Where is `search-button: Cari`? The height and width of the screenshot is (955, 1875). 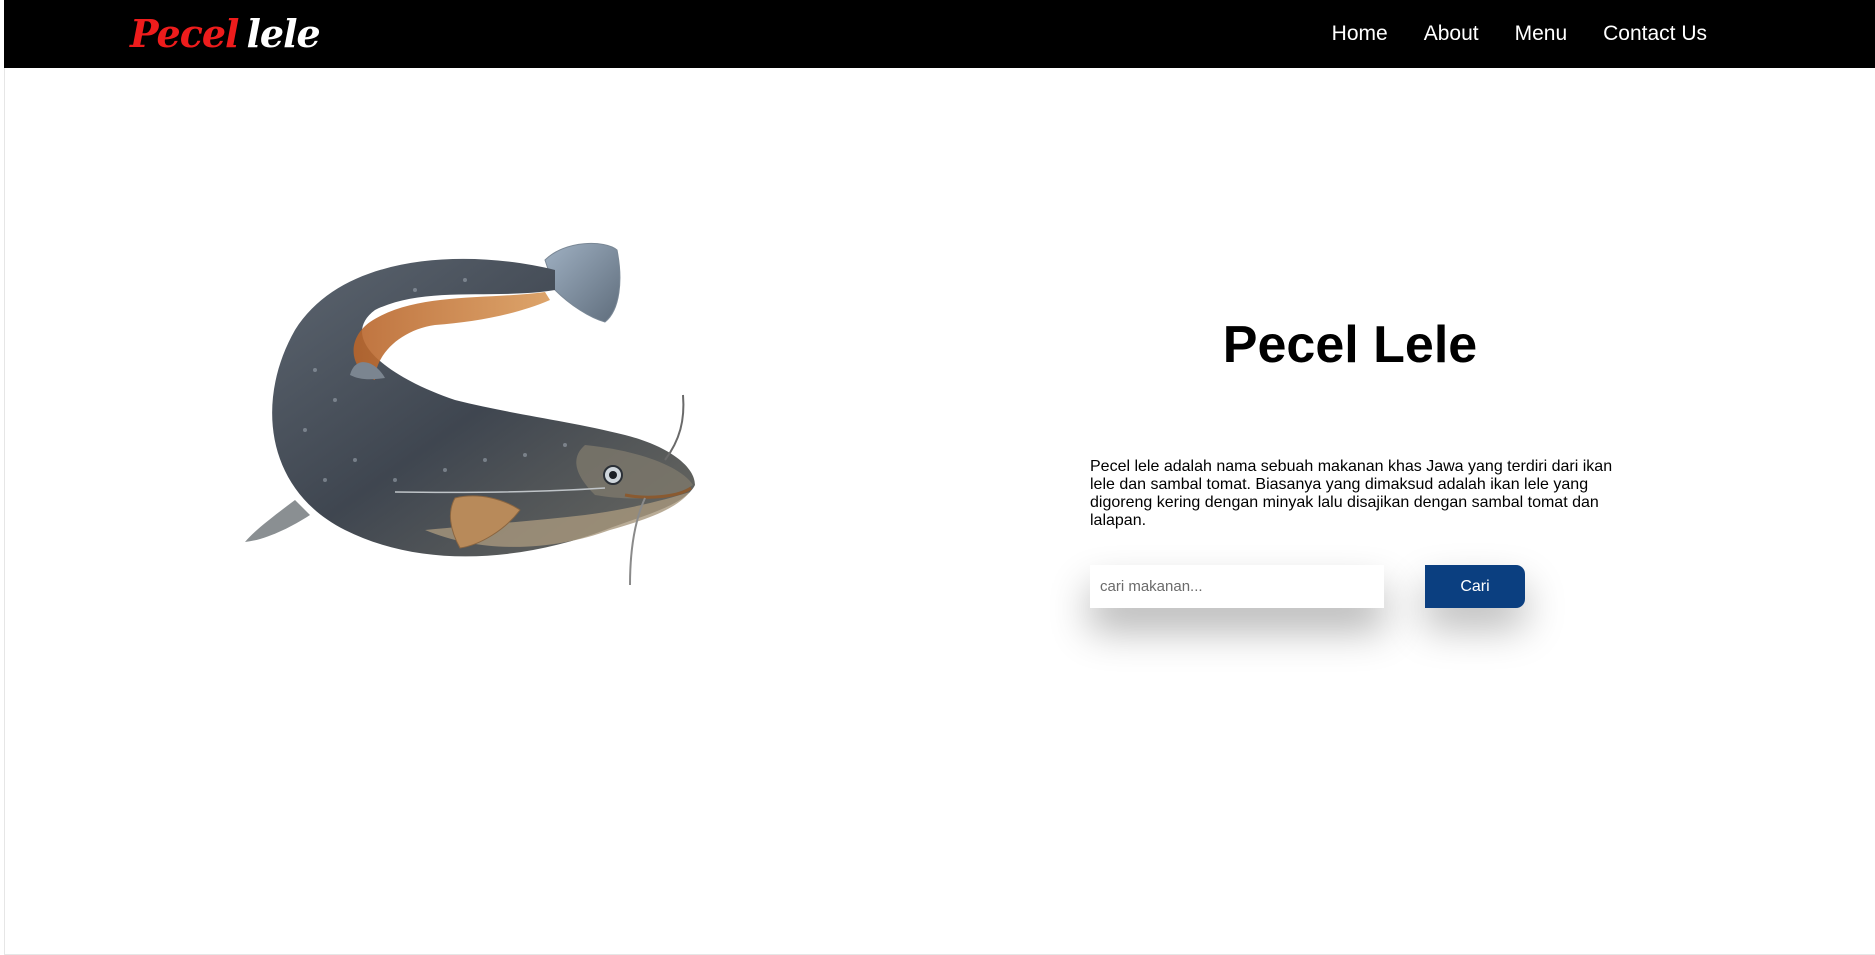
search-button: Cari is located at coordinates (1475, 586).